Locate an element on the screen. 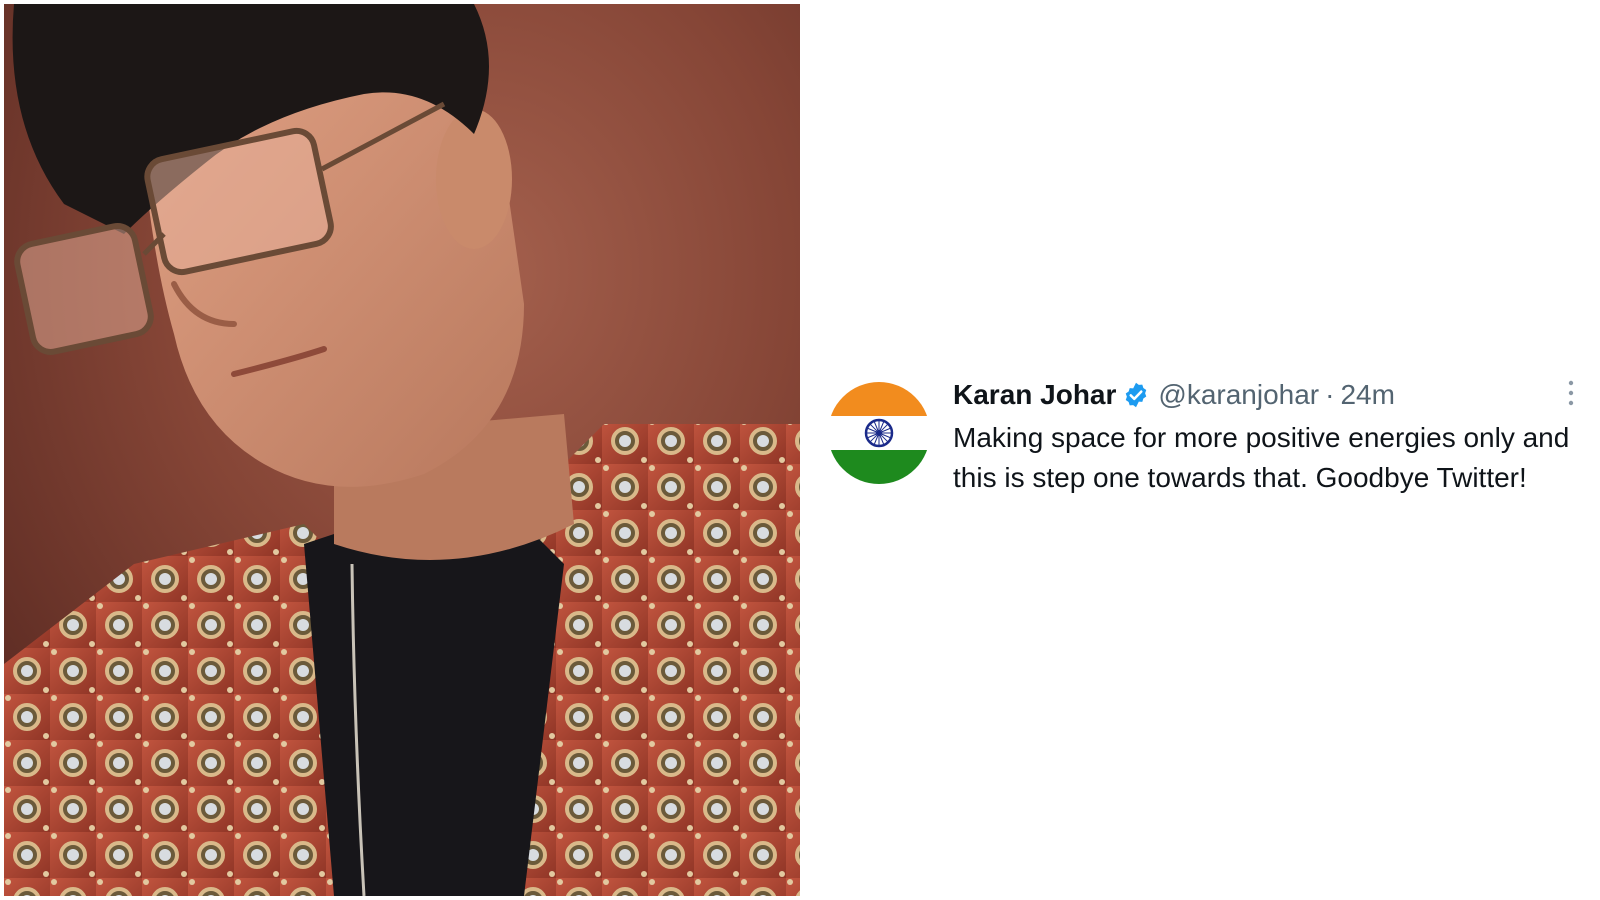 Image resolution: width=1600 pixels, height=900 pixels. flag-white-band is located at coordinates (879, 433).